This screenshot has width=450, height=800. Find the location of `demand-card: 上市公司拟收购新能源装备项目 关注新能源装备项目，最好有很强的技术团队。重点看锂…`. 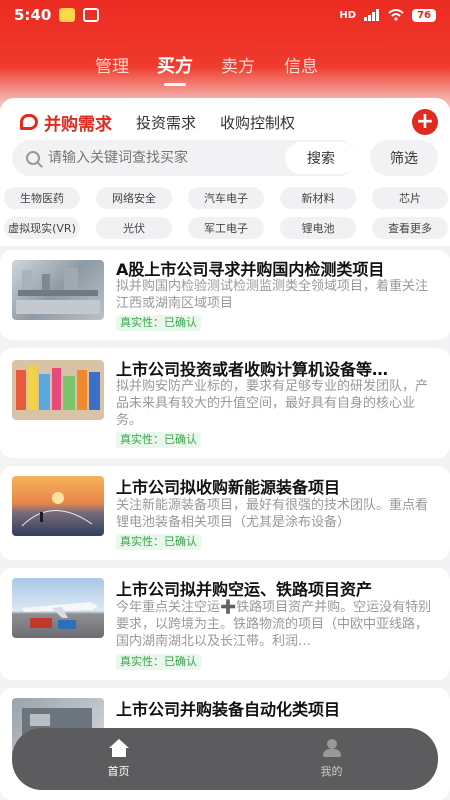

demand-card: 上市公司拟收购新能源装备项目 关注新能源装备项目，最好有很强的技术团队。重点看锂… is located at coordinates (225, 513).